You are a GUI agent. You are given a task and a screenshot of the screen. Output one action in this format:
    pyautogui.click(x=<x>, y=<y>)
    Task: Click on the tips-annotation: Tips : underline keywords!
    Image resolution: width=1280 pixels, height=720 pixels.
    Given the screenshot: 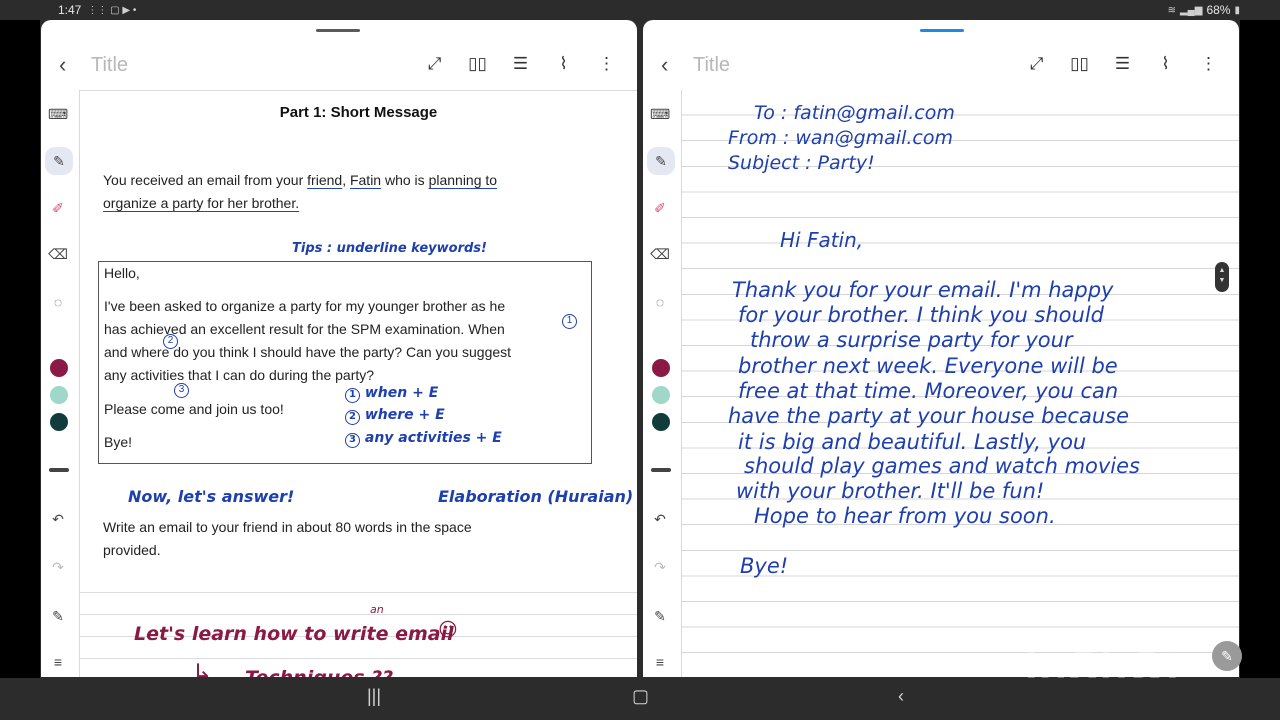 What is the action you would take?
    pyautogui.click(x=389, y=248)
    